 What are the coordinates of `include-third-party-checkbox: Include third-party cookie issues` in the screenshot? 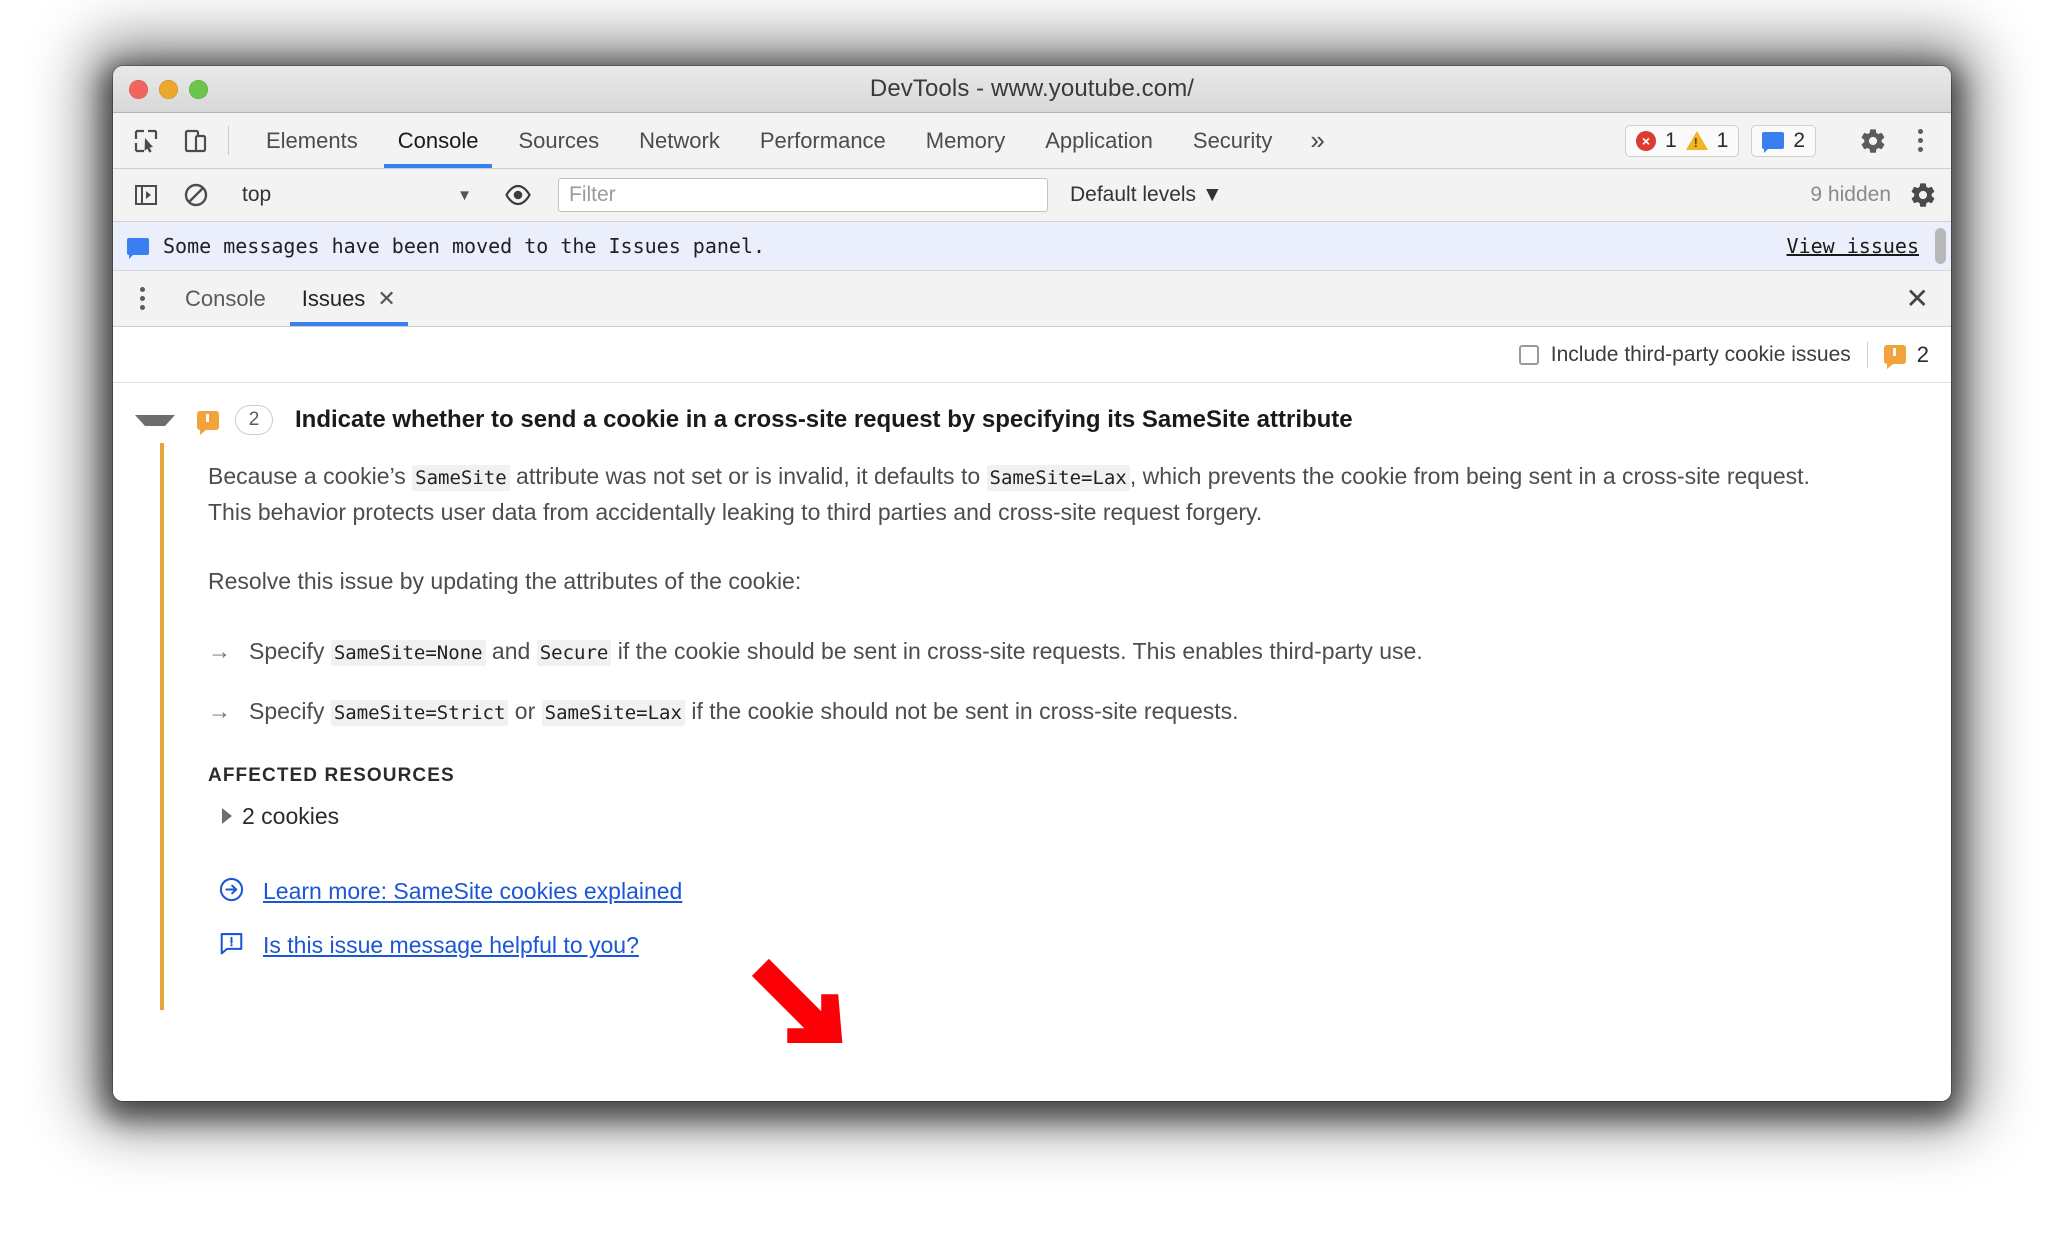 It's located at (1684, 354).